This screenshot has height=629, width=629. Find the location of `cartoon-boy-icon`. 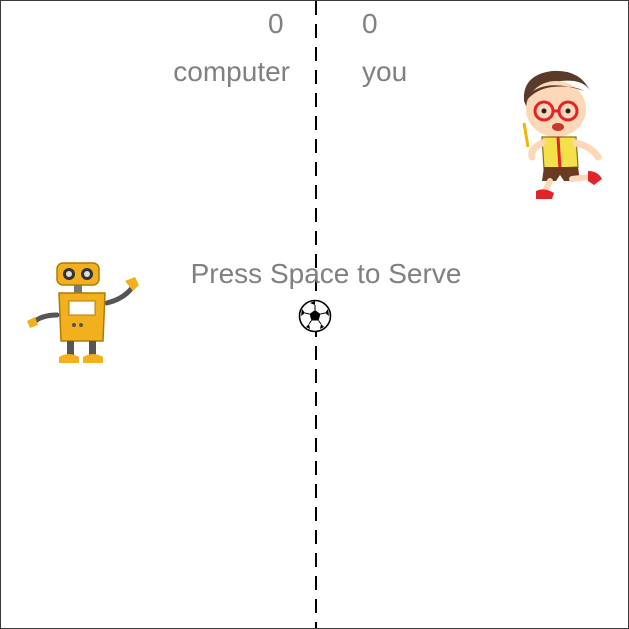

cartoon-boy-icon is located at coordinates (562, 134).